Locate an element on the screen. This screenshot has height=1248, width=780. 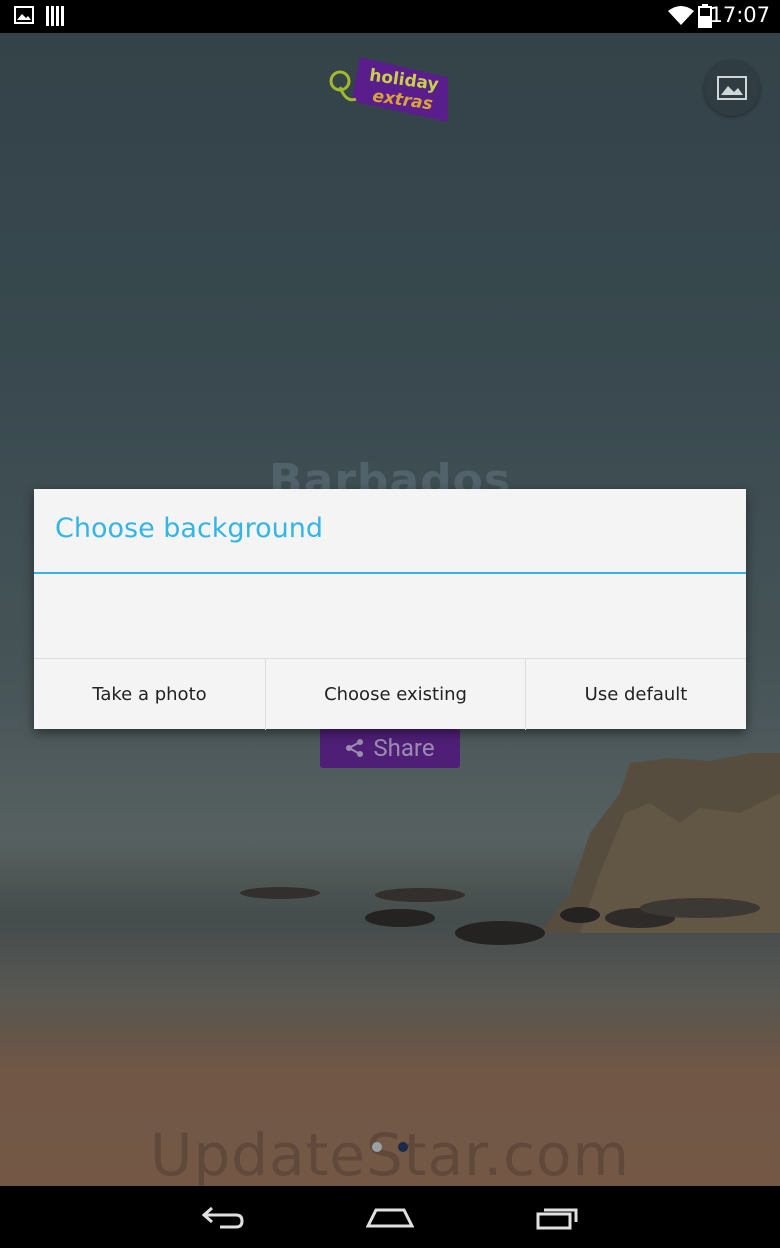
image-icon is located at coordinates (24, 17).